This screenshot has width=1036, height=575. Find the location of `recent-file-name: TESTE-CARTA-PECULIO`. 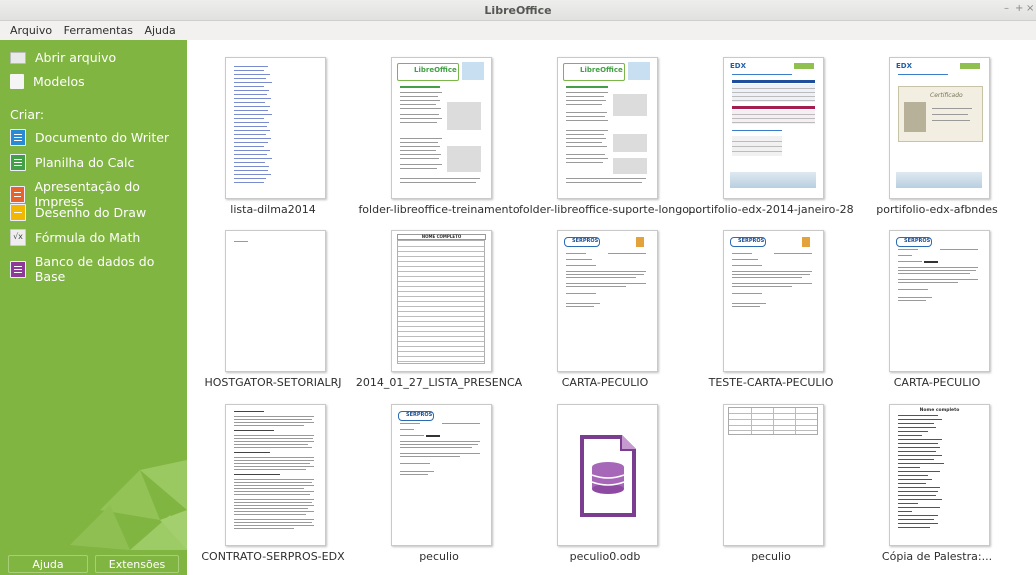

recent-file-name: TESTE-CARTA-PECULIO is located at coordinates (771, 382).